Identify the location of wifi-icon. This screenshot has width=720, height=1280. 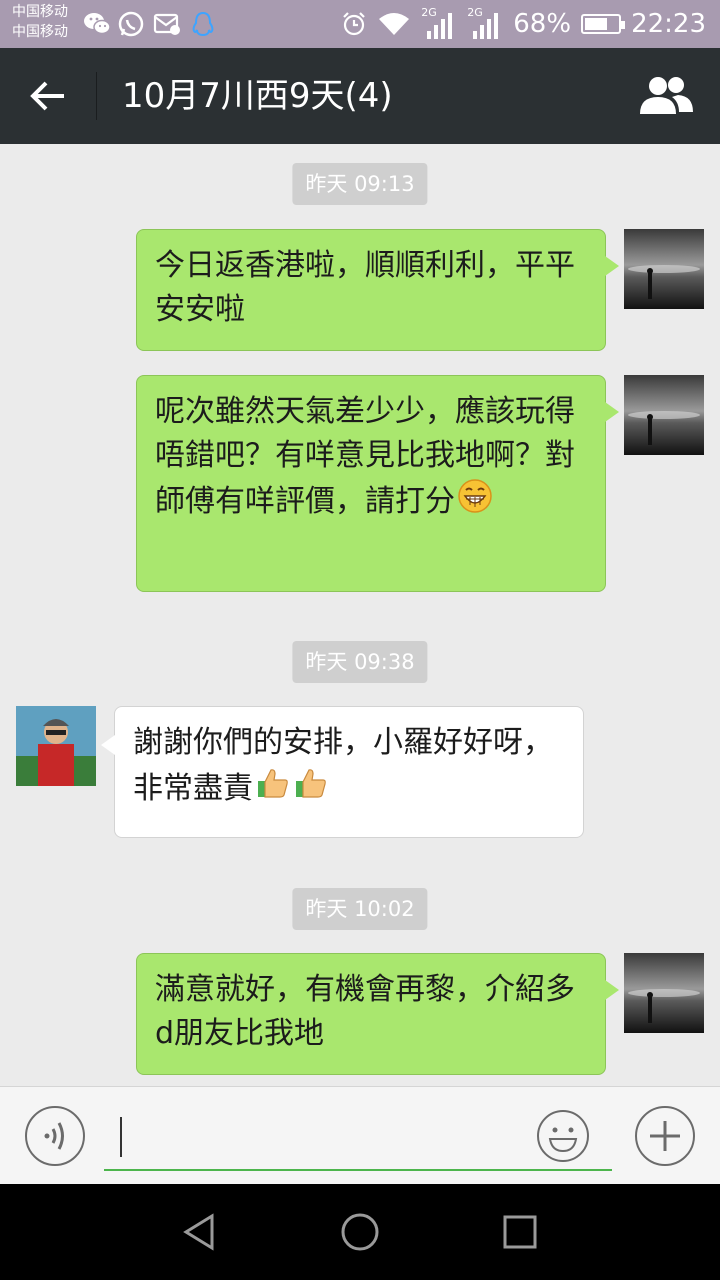
(394, 24).